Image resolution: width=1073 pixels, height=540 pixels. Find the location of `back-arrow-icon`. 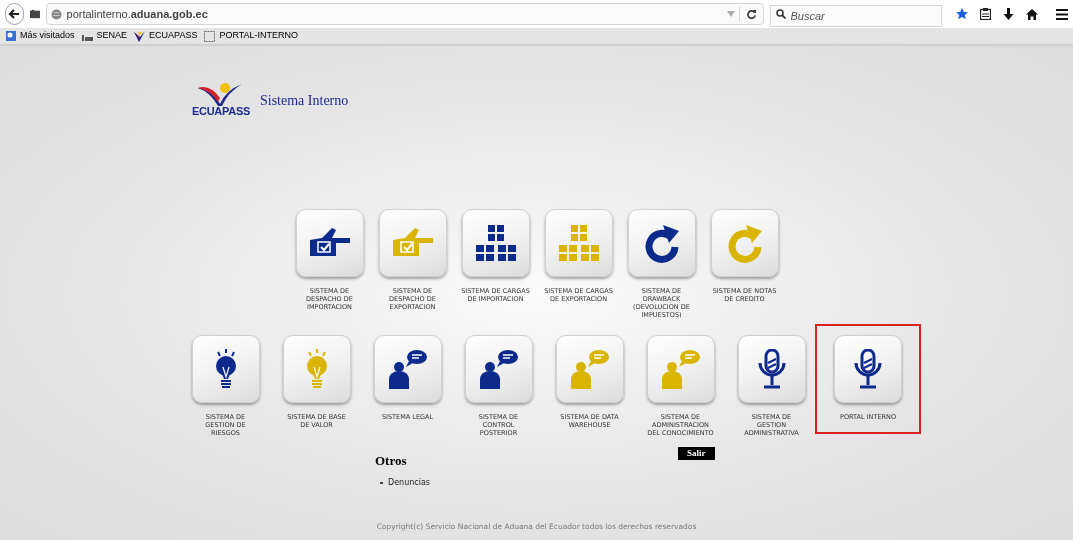

back-arrow-icon is located at coordinates (14, 14).